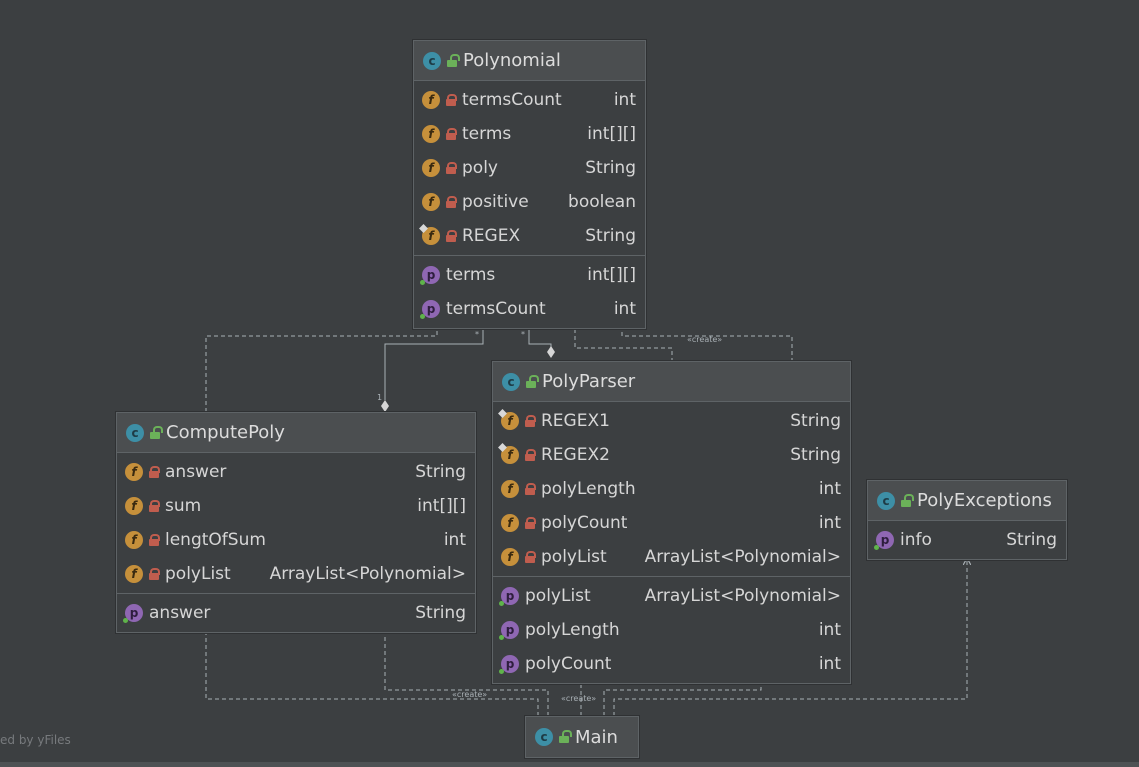 Image resolution: width=1139 pixels, height=767 pixels. I want to click on edge-label-create-1: «create», so click(704, 339).